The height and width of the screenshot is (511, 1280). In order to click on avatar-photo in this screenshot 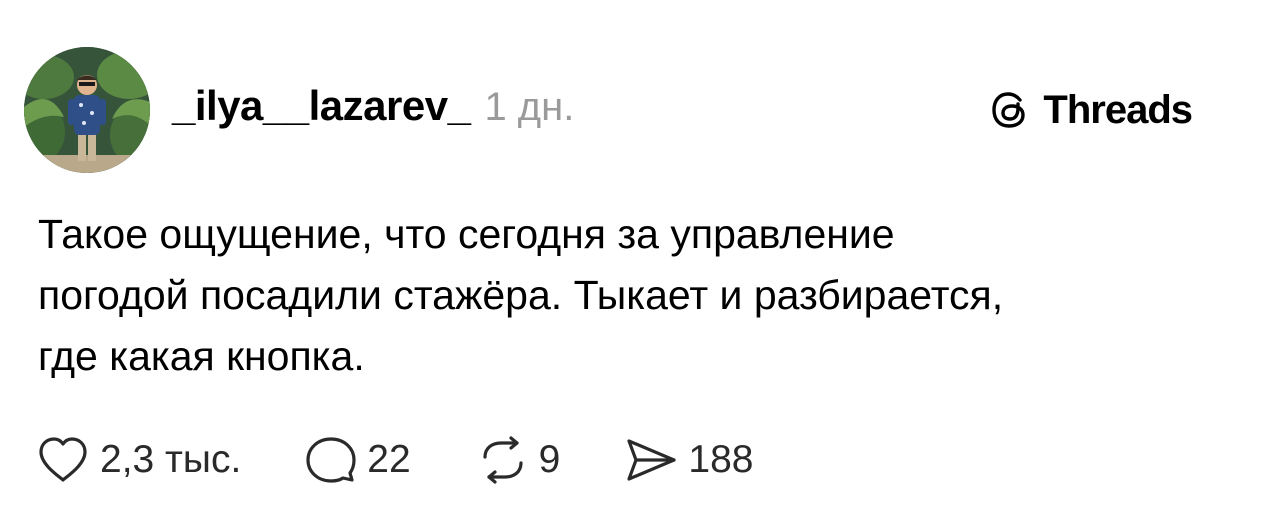, I will do `click(87, 110)`.